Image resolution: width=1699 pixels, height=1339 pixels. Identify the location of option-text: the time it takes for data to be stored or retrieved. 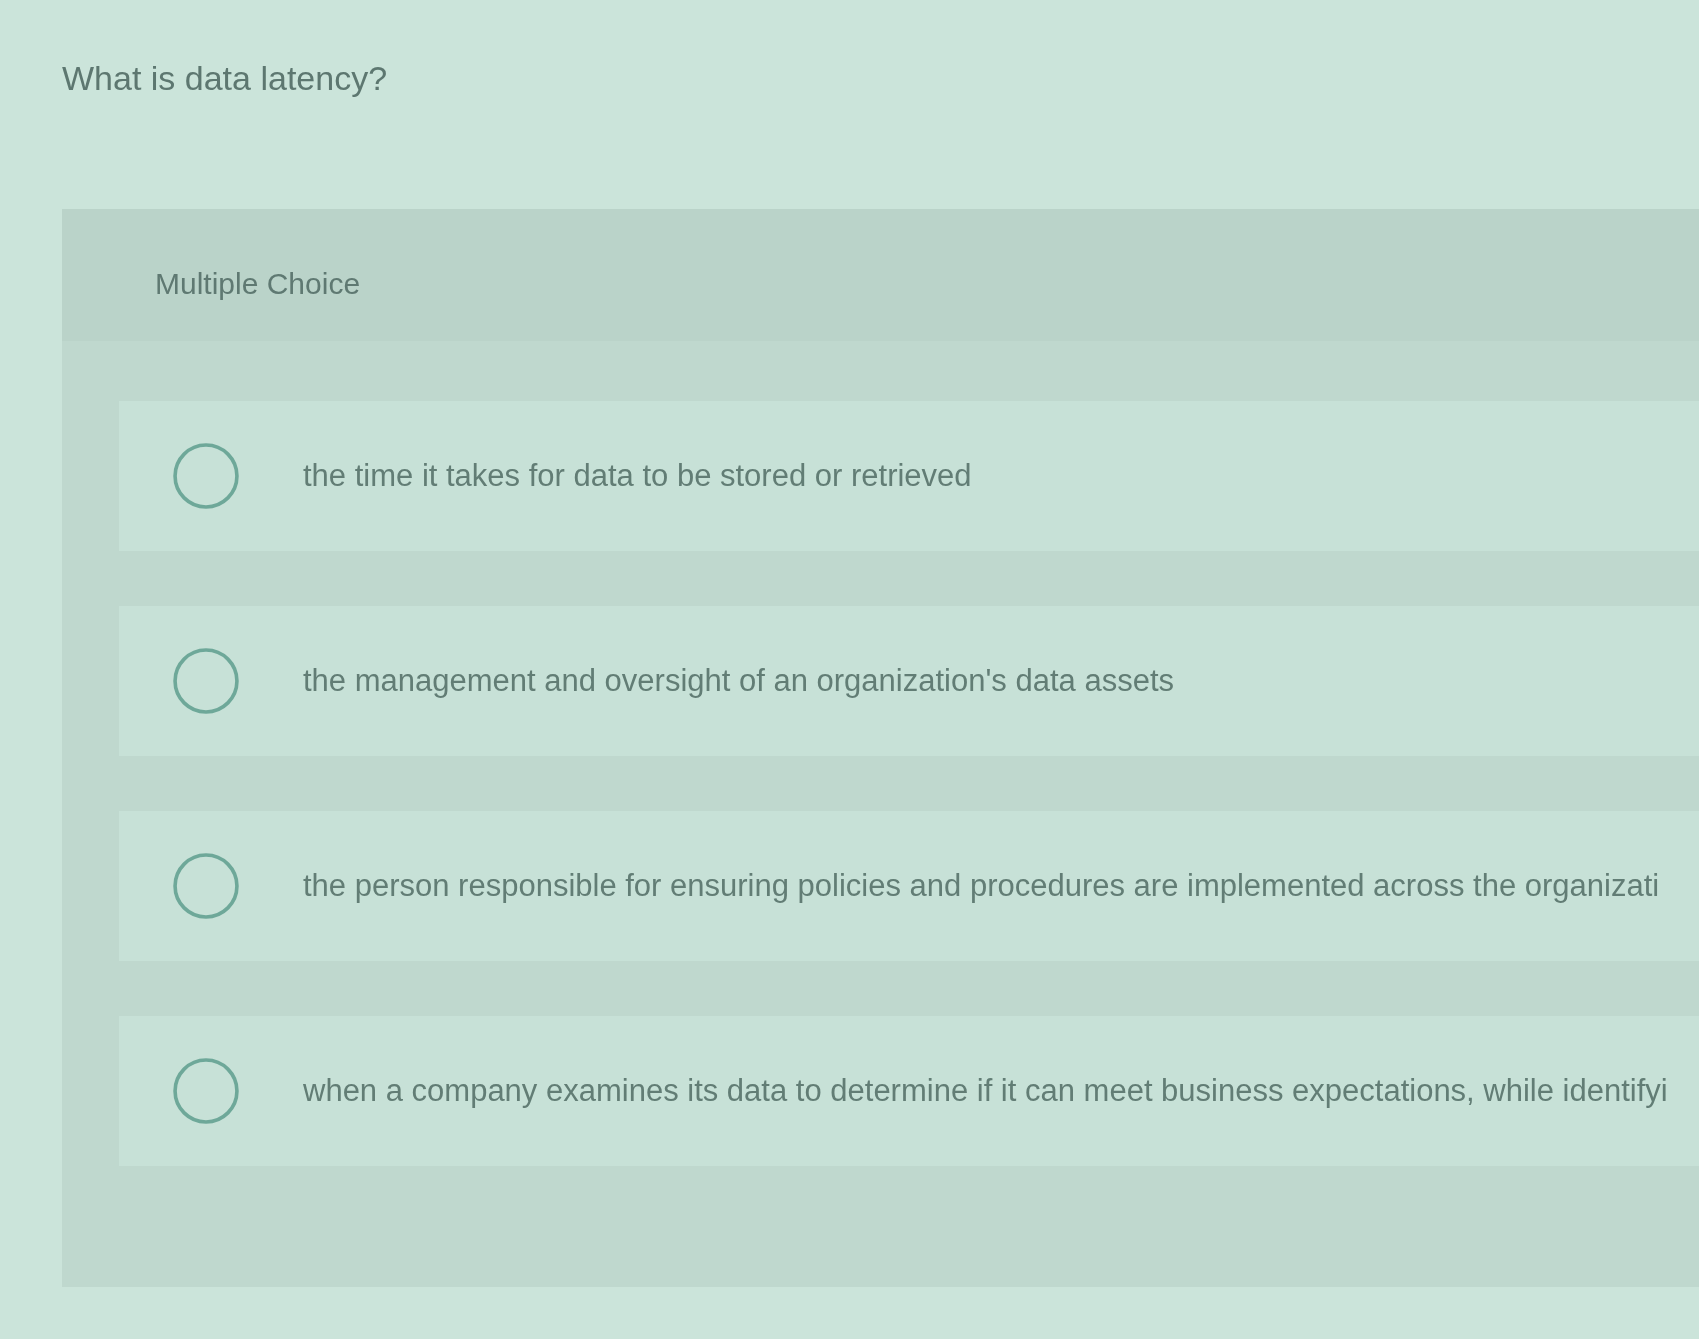
(637, 475).